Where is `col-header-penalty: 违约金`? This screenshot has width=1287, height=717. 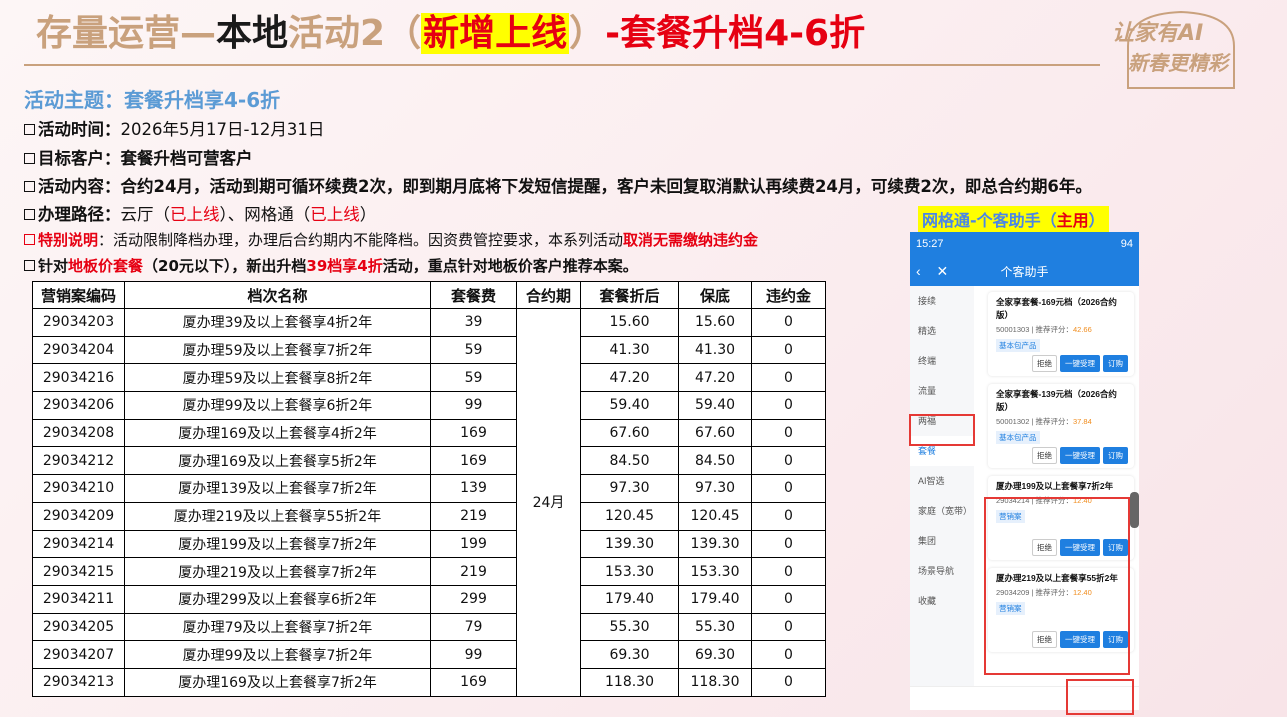 col-header-penalty: 违约金 is located at coordinates (788, 295).